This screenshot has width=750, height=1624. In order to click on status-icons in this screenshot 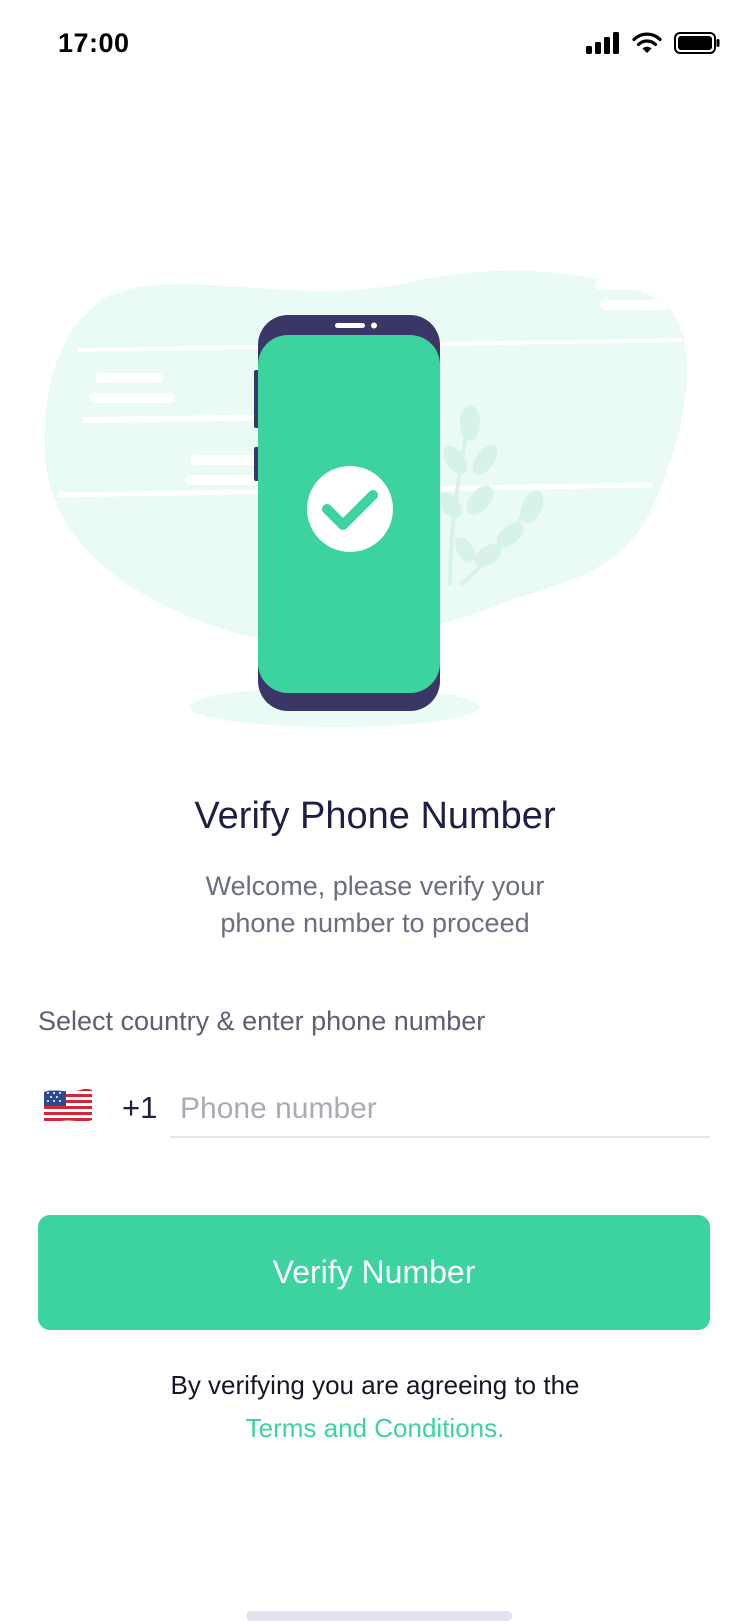, I will do `click(653, 43)`.